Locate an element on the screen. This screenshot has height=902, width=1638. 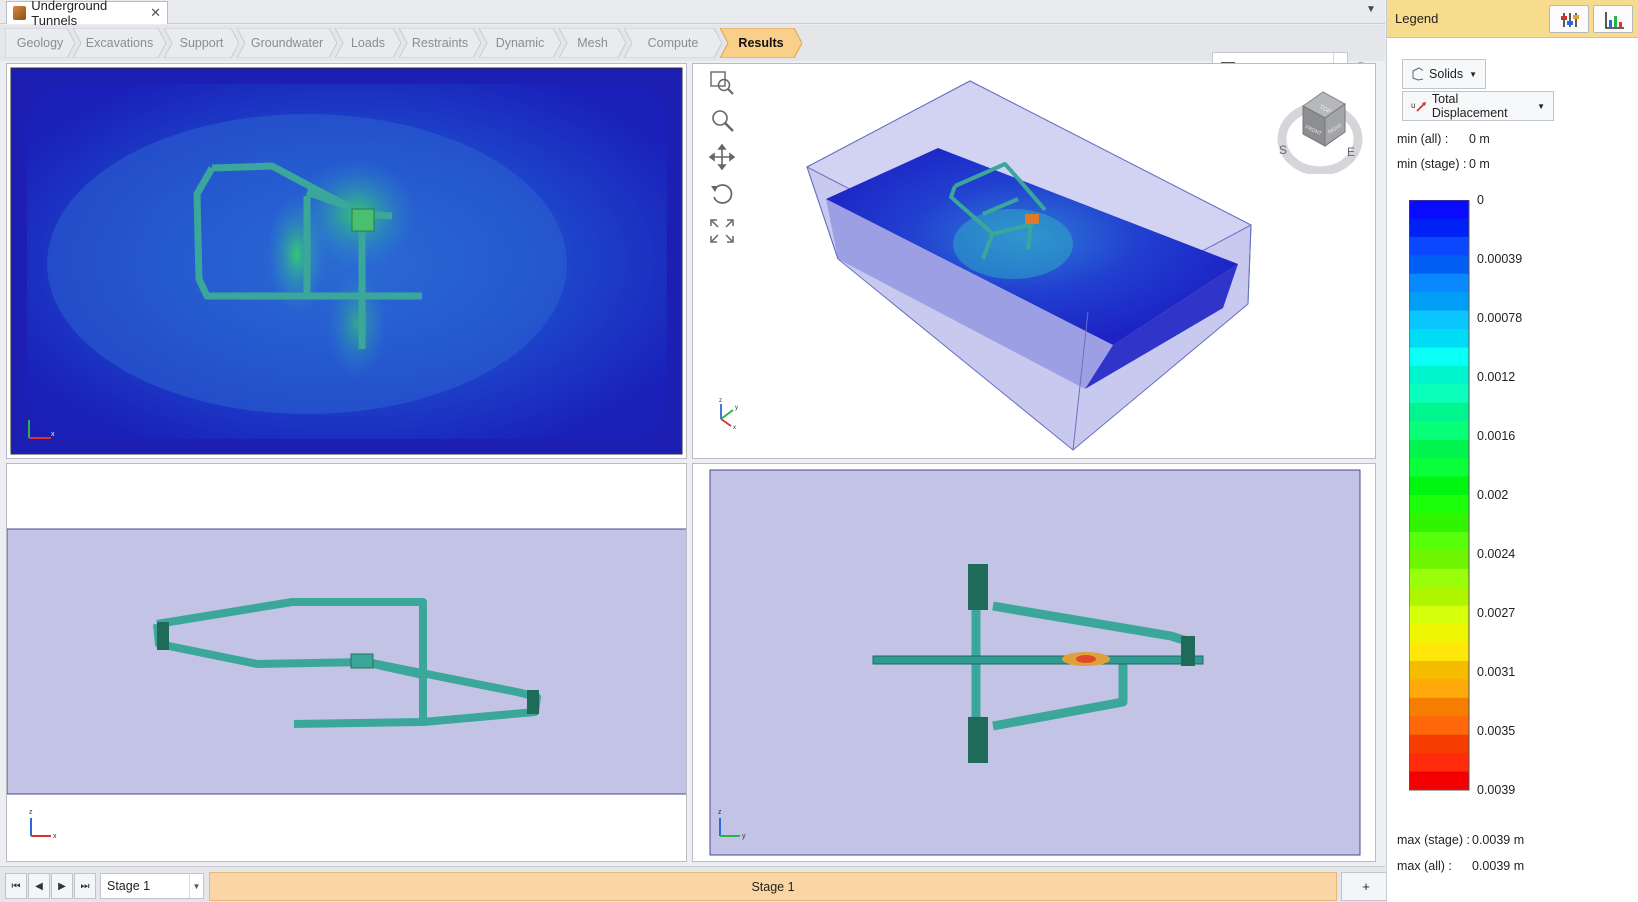
document-tab-bar: Underground Tunnels ✕ ▼ is located at coordinates (692, 14).